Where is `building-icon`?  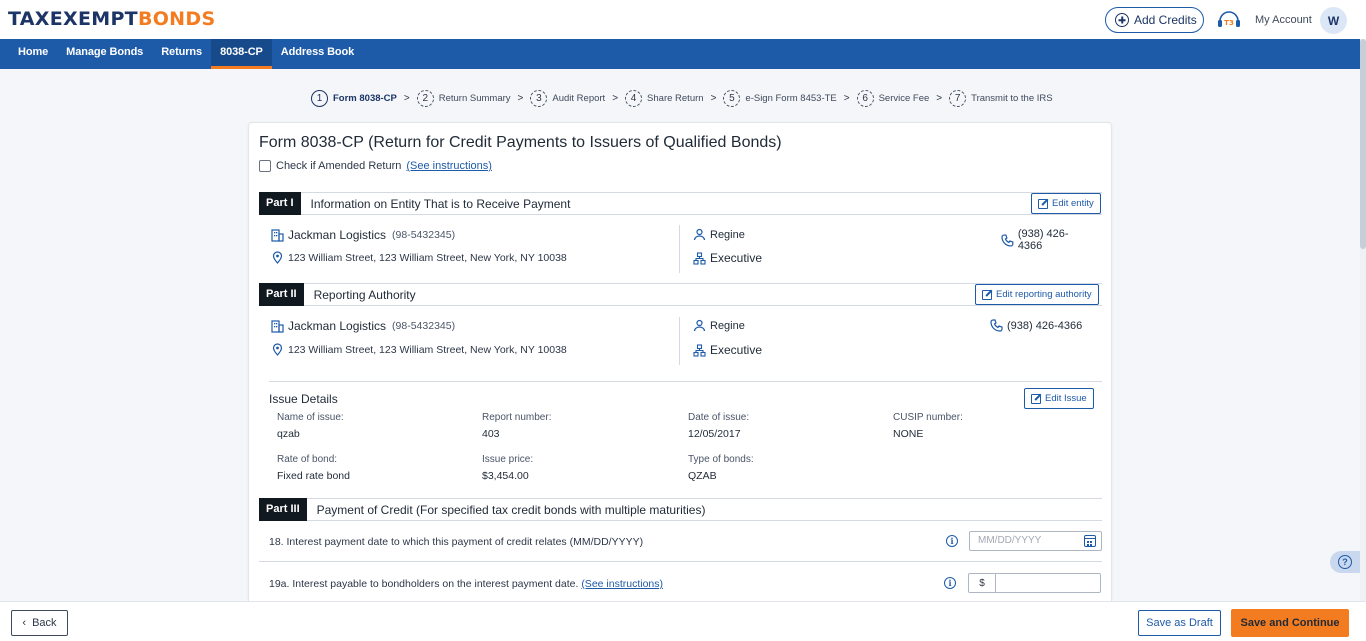 building-icon is located at coordinates (277, 235).